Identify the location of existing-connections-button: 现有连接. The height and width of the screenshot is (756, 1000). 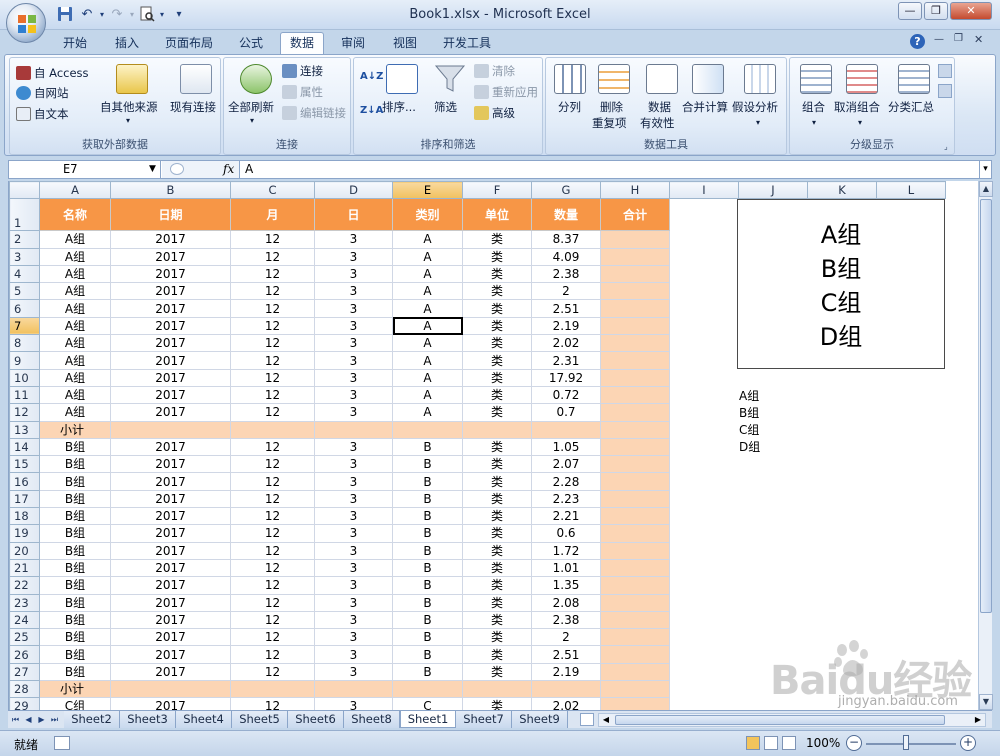
(195, 99).